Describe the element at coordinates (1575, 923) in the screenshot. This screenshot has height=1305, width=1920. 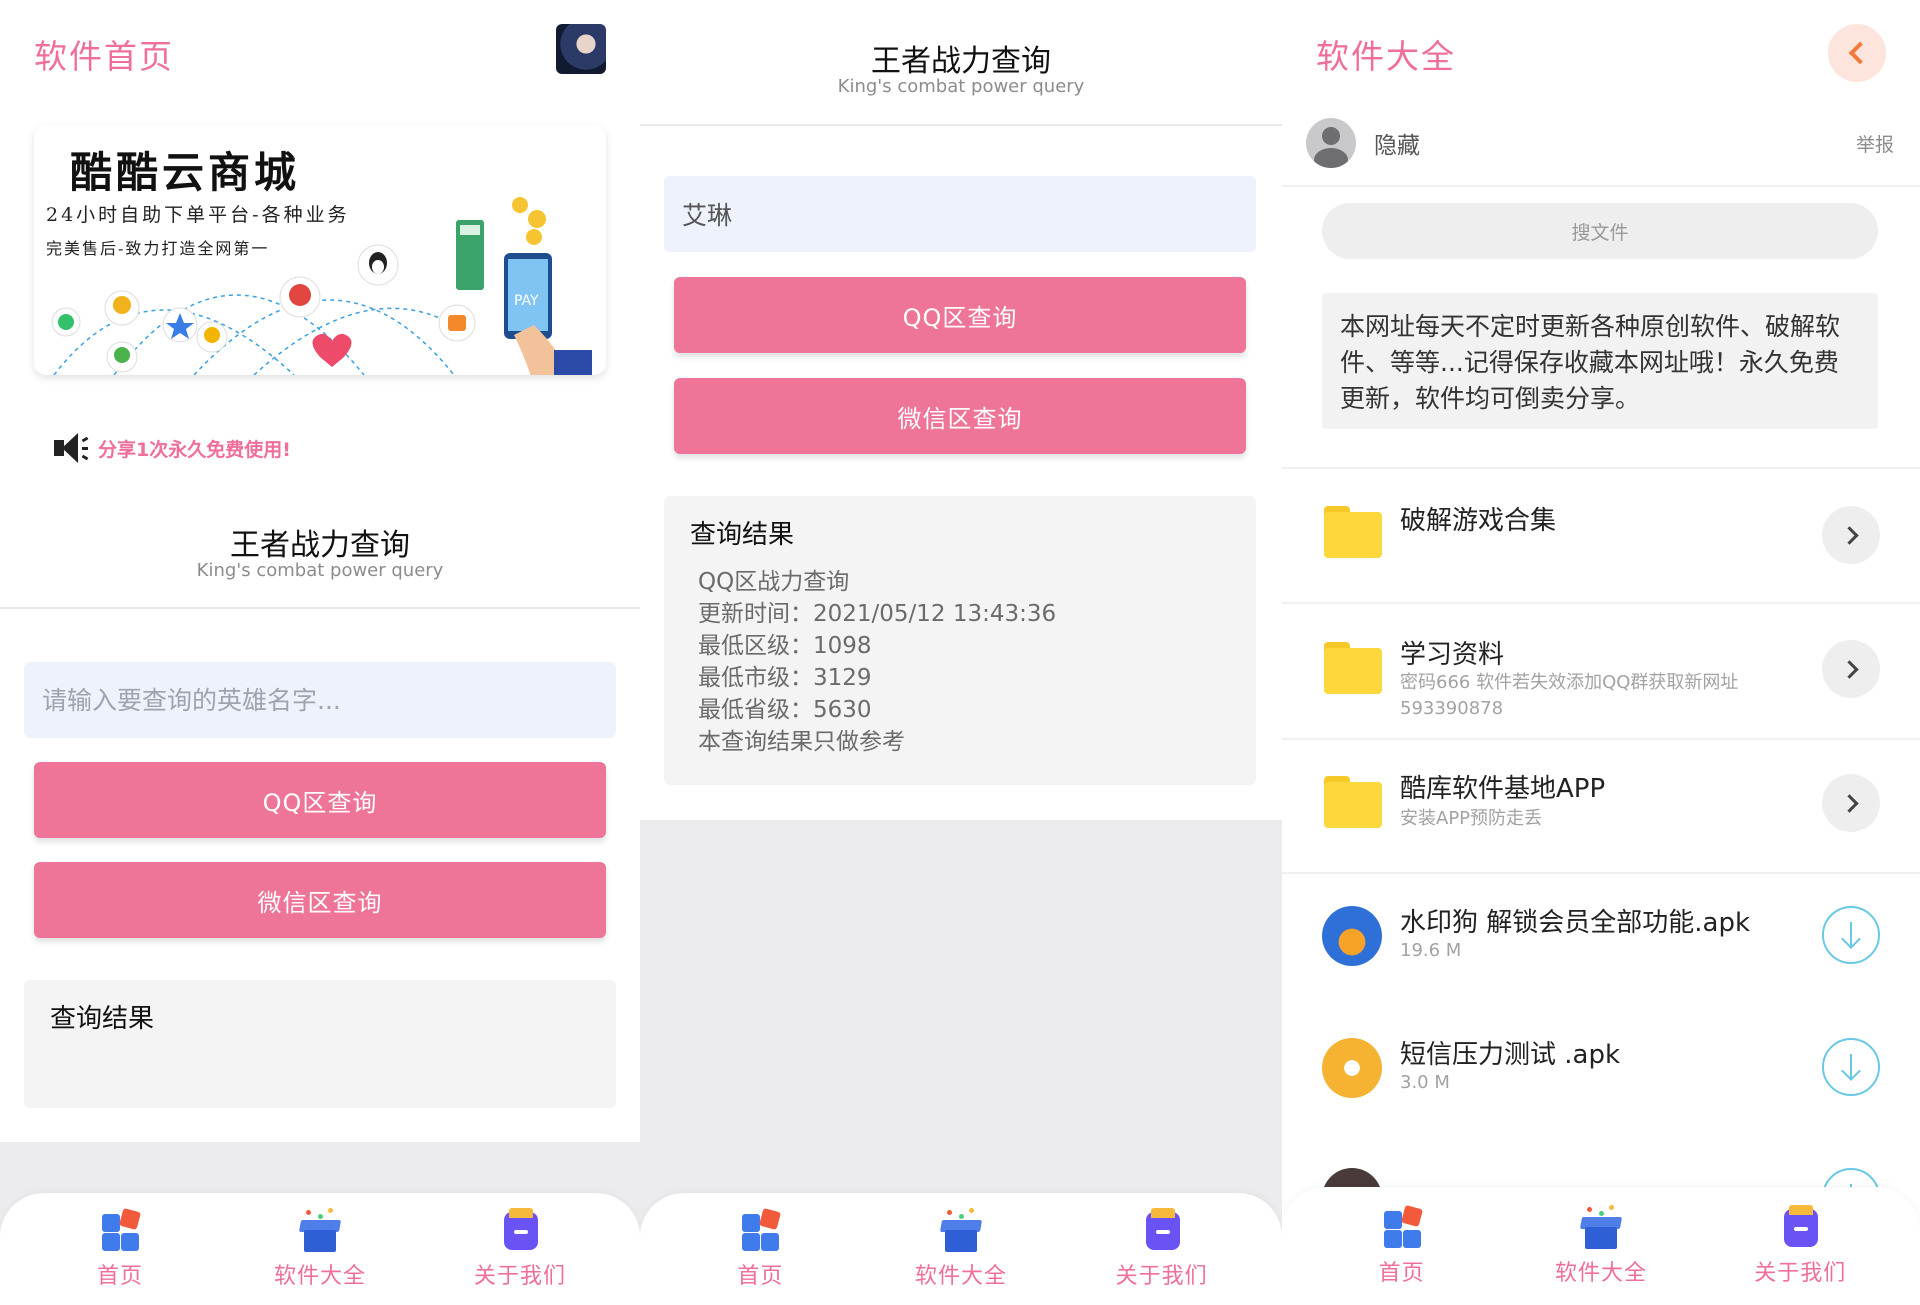
I see `file-title: 水印狗 解锁会员全部功能.apk` at that location.